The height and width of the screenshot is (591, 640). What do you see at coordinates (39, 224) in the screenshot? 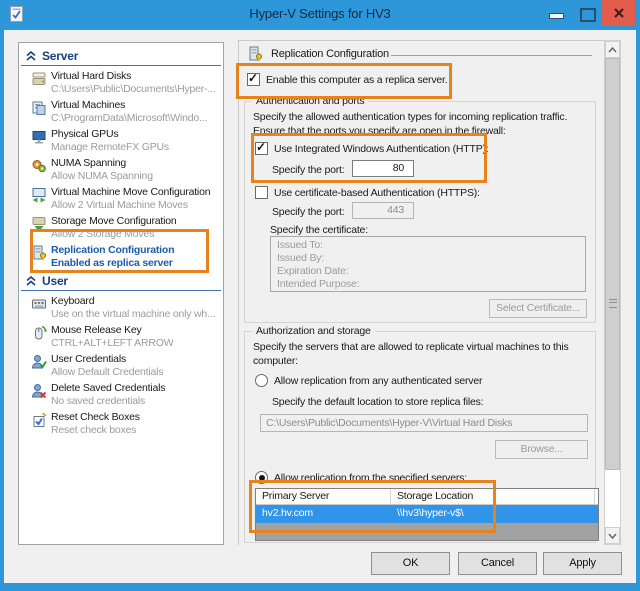
I see `storage-move-icon` at bounding box center [39, 224].